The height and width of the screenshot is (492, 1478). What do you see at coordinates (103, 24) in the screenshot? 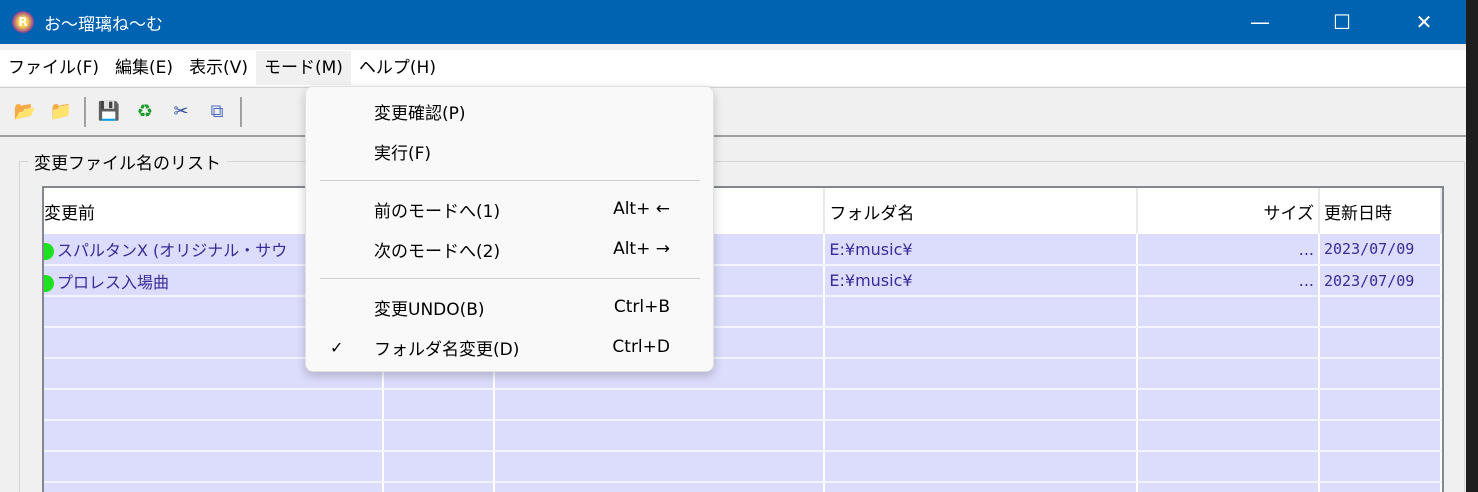
I see `window-title: お〜瑠璃ね〜む` at bounding box center [103, 24].